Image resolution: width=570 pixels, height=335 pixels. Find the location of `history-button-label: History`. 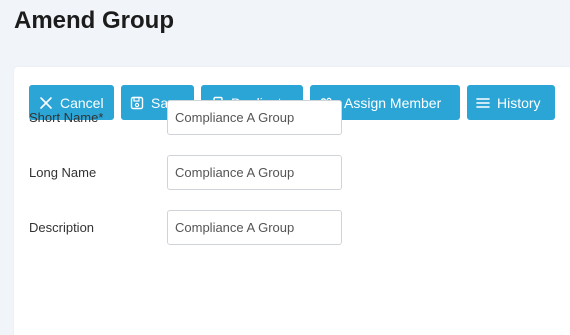

history-button-label: History is located at coordinates (519, 102).